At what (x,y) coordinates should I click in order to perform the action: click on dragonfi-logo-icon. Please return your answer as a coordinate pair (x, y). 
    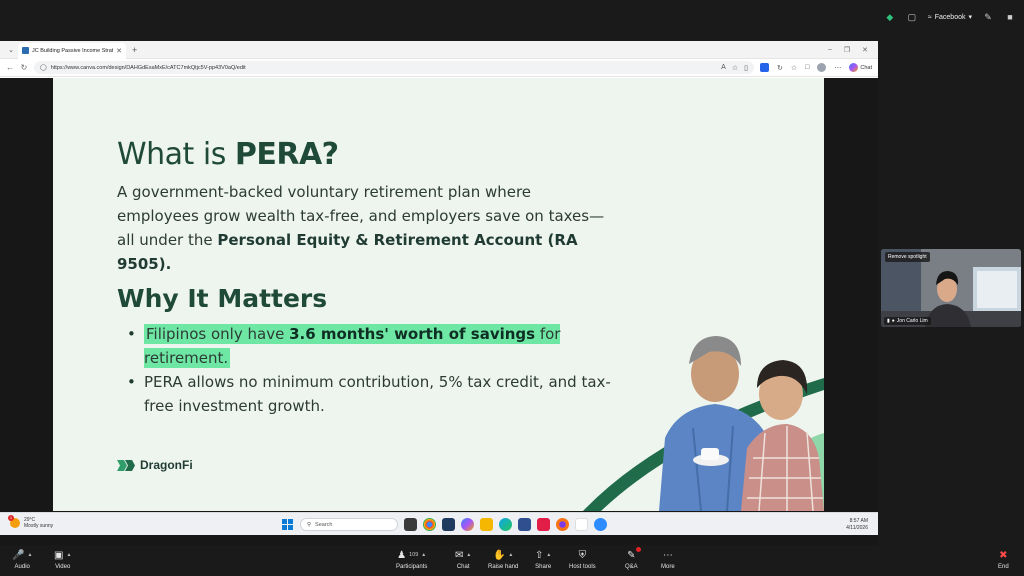
    Looking at the image, I should click on (126, 465).